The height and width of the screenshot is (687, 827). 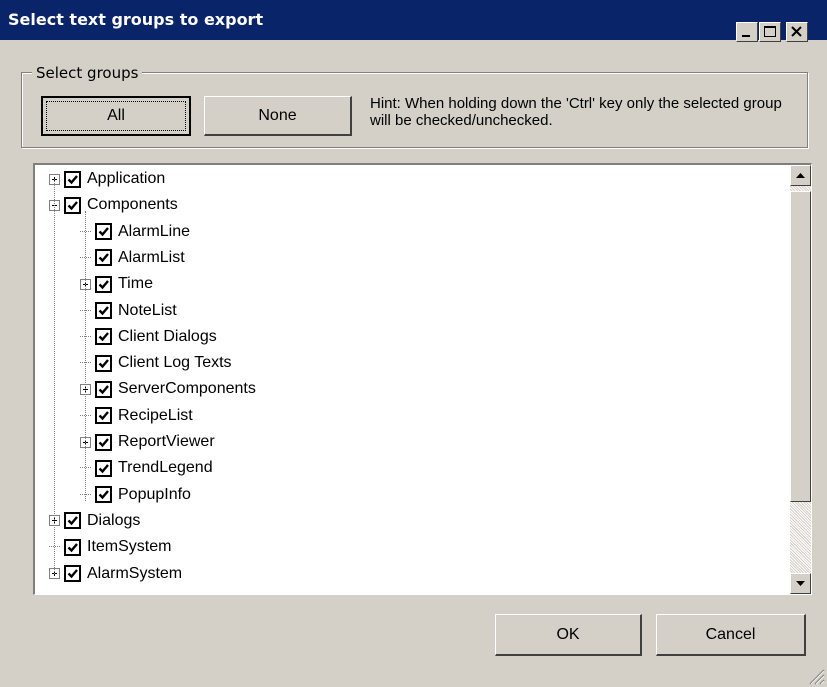 I want to click on tree-item-label: TrendLegend, so click(x=165, y=468).